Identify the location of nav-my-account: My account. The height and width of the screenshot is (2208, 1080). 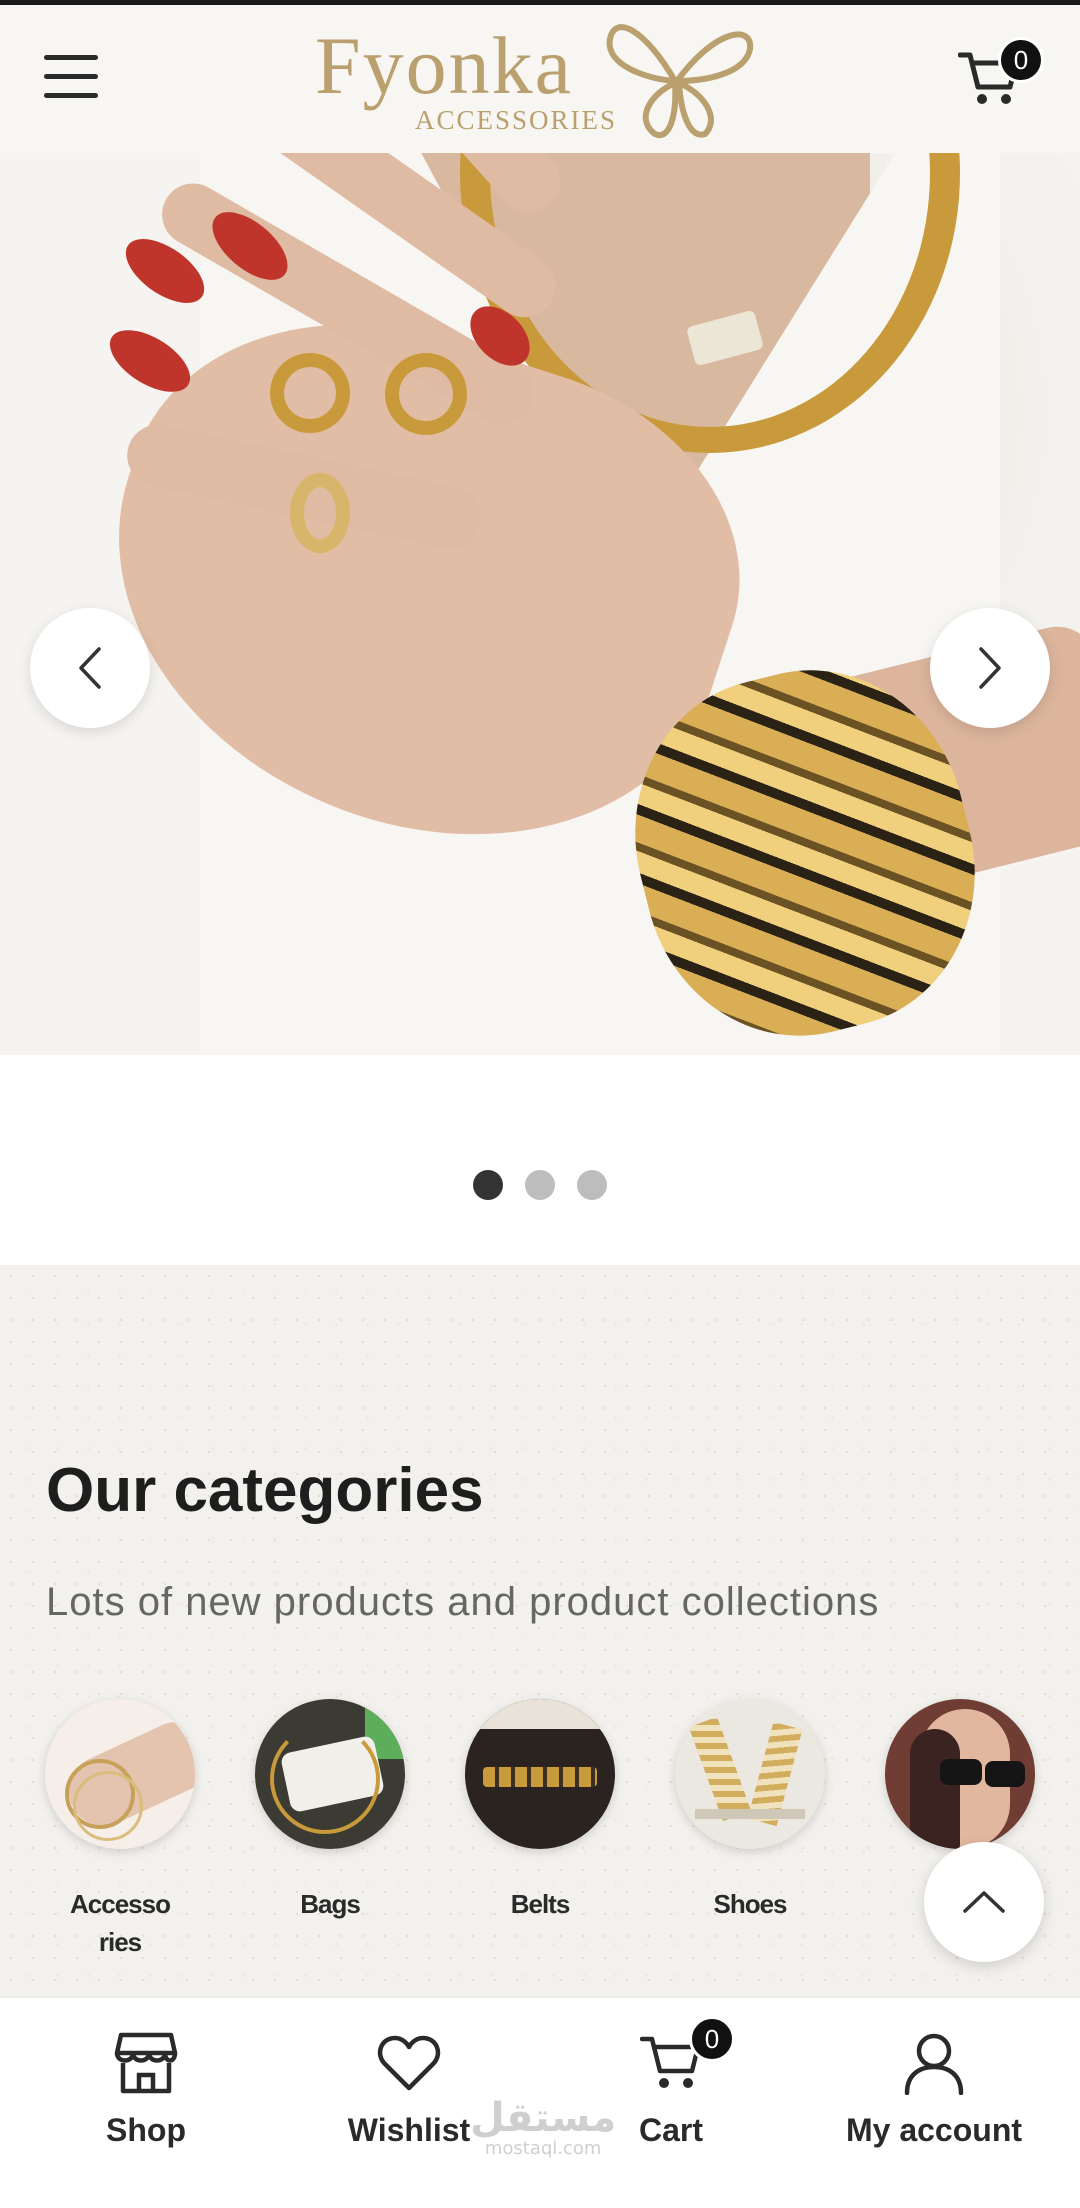
(934, 2088).